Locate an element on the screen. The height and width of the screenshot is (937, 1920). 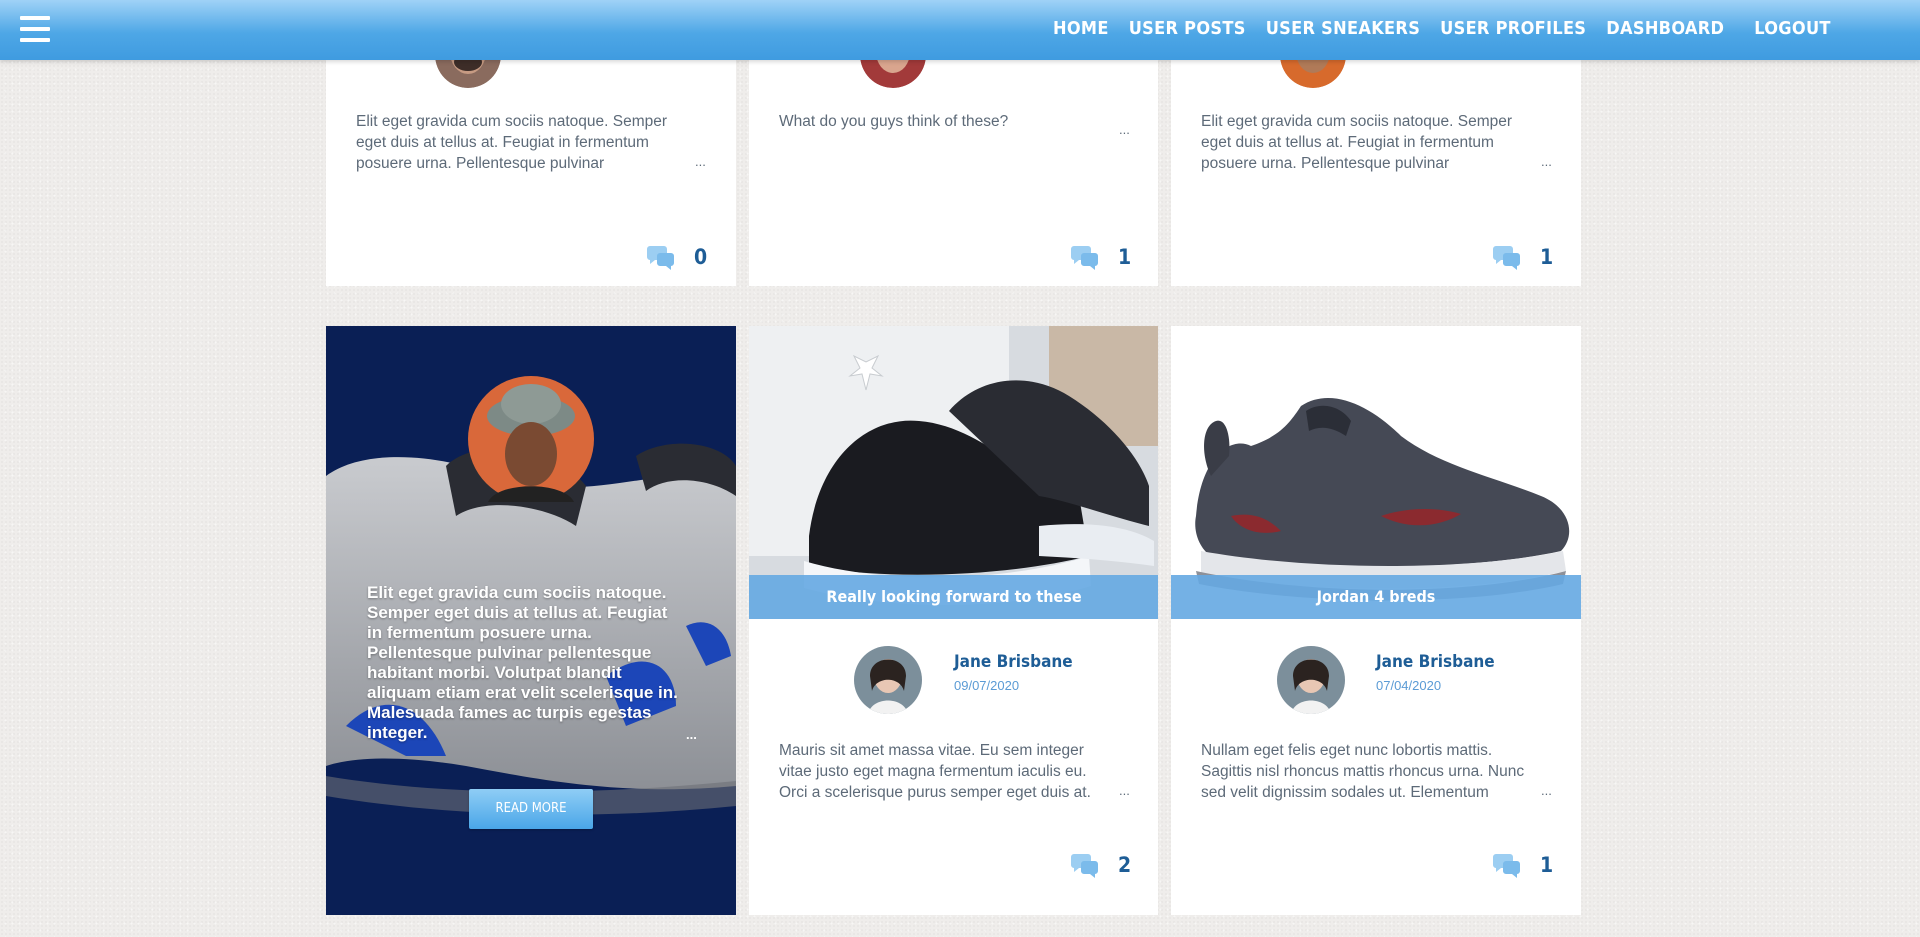
post-date: 09/07/2020 is located at coordinates (987, 685).